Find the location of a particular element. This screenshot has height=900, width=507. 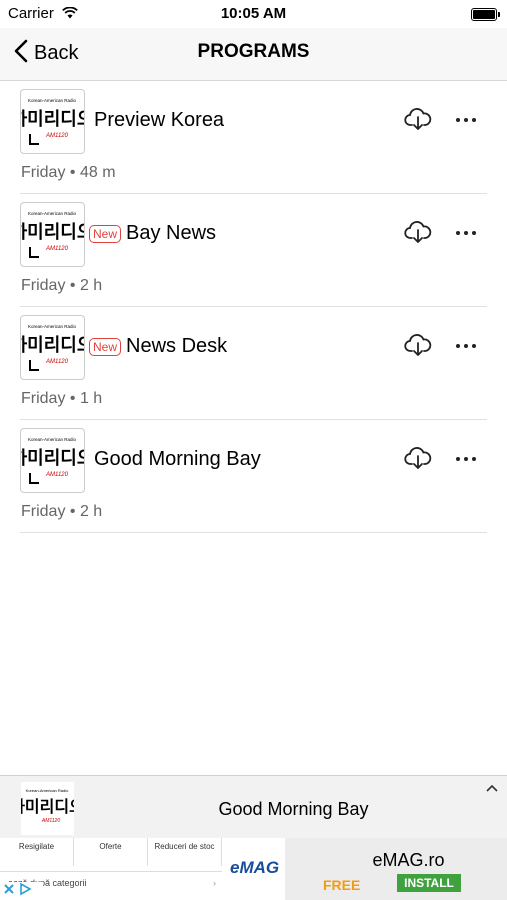

row-divider is located at coordinates (253, 532).